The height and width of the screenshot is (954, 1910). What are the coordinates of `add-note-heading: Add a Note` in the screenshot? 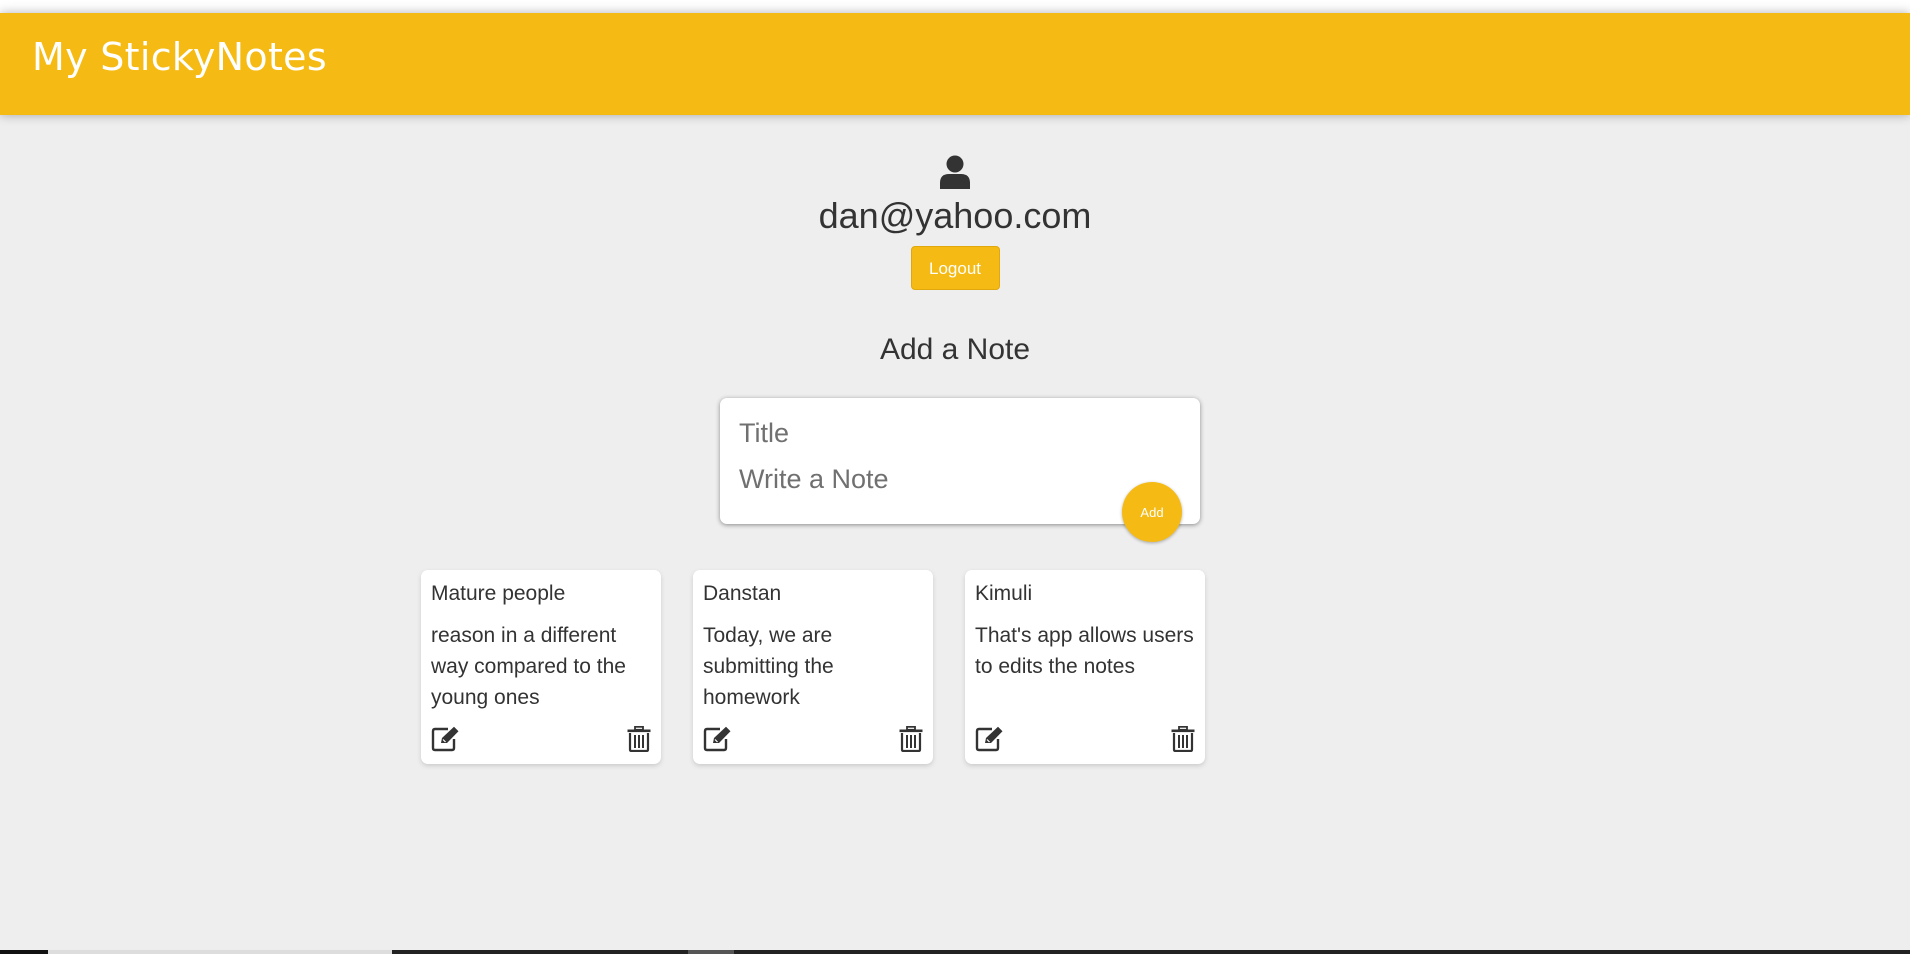 It's located at (955, 349).